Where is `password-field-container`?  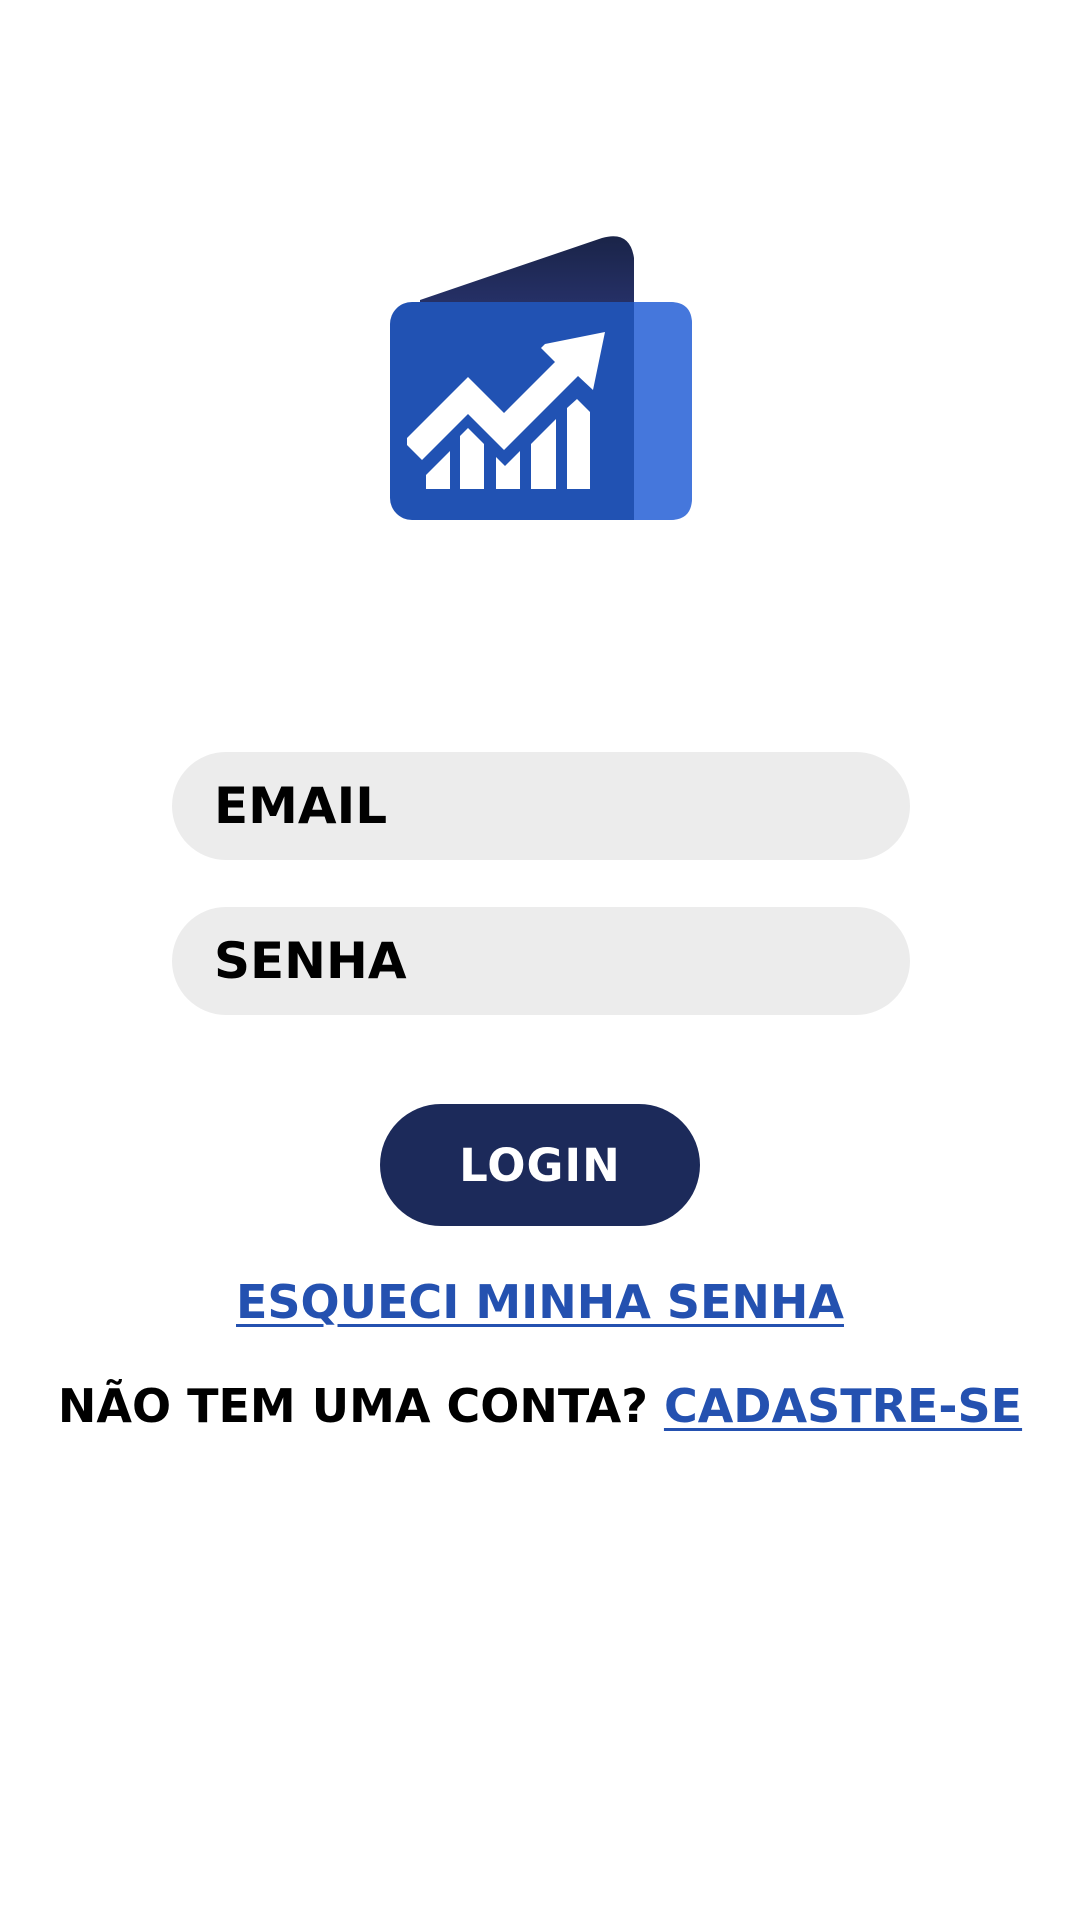
password-field-container is located at coordinates (541, 961).